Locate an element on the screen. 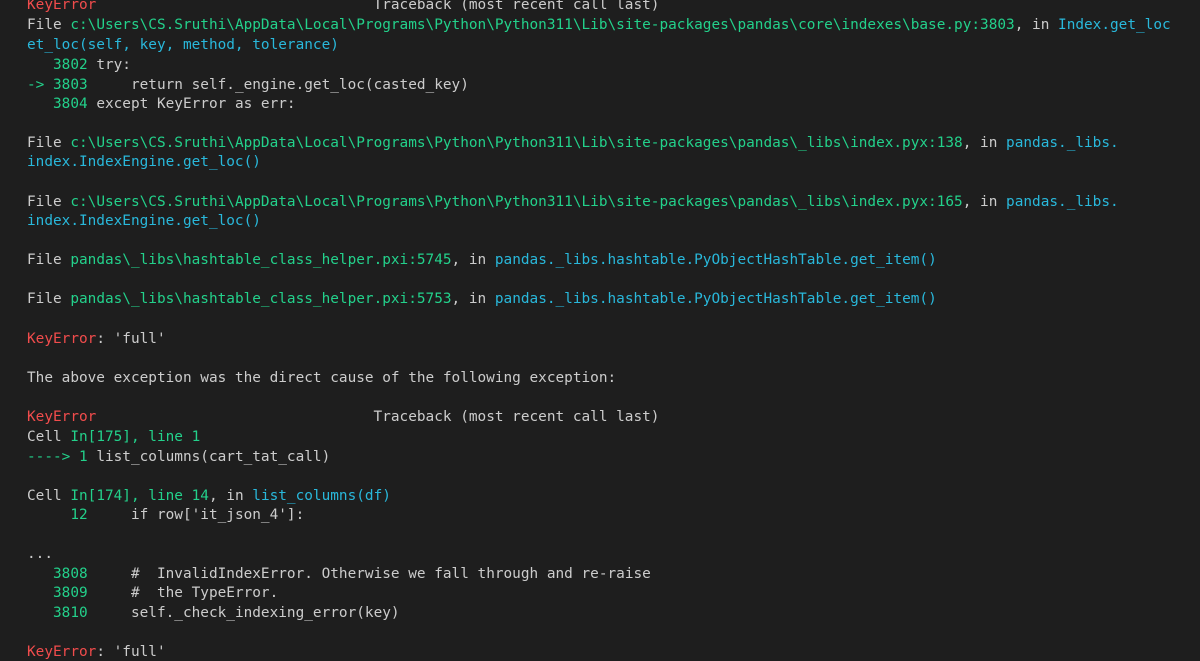 The width and height of the screenshot is (1200, 661). terminal-text: 3810 is located at coordinates (57, 613).